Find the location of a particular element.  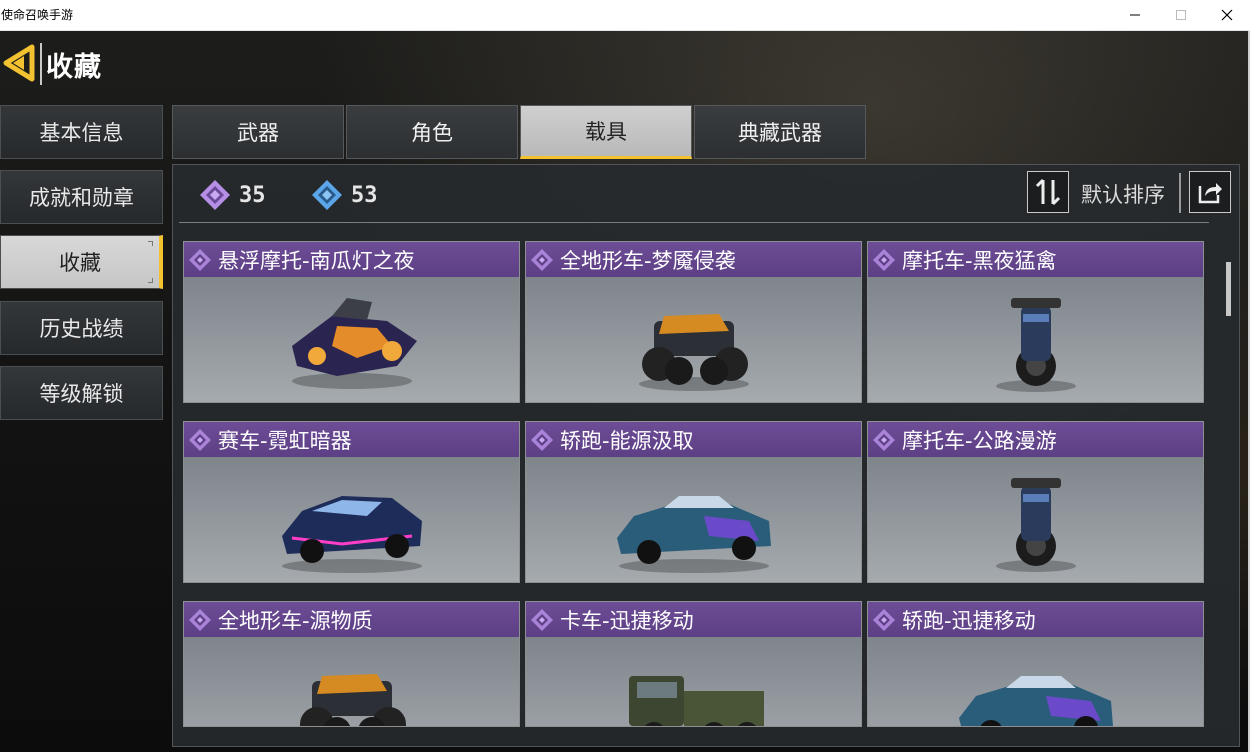

nav-item-achievements: 成就和勋章 is located at coordinates (81, 197).